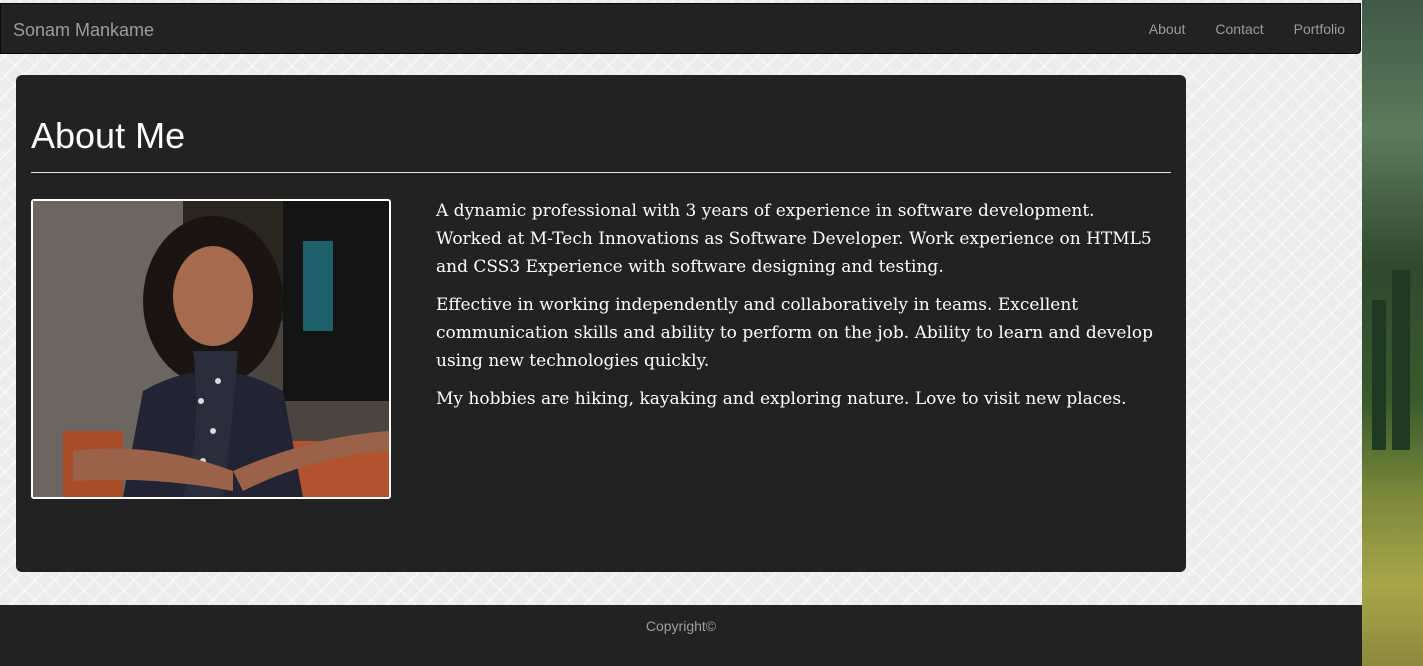 The width and height of the screenshot is (1423, 666). I want to click on profile-photo, so click(211, 349).